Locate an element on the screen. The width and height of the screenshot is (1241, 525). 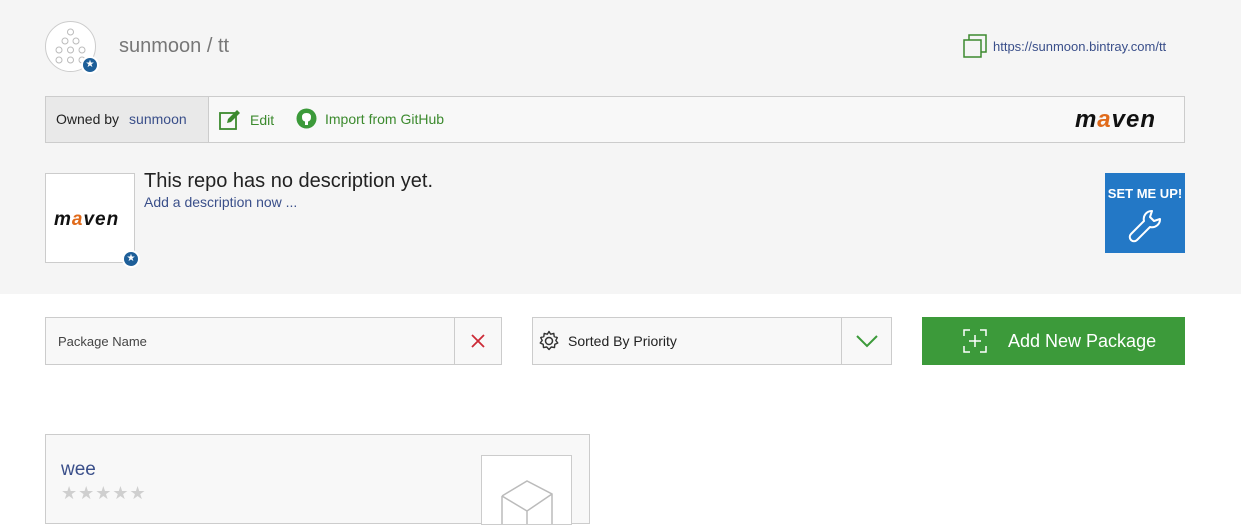
close-icon is located at coordinates (478, 341).